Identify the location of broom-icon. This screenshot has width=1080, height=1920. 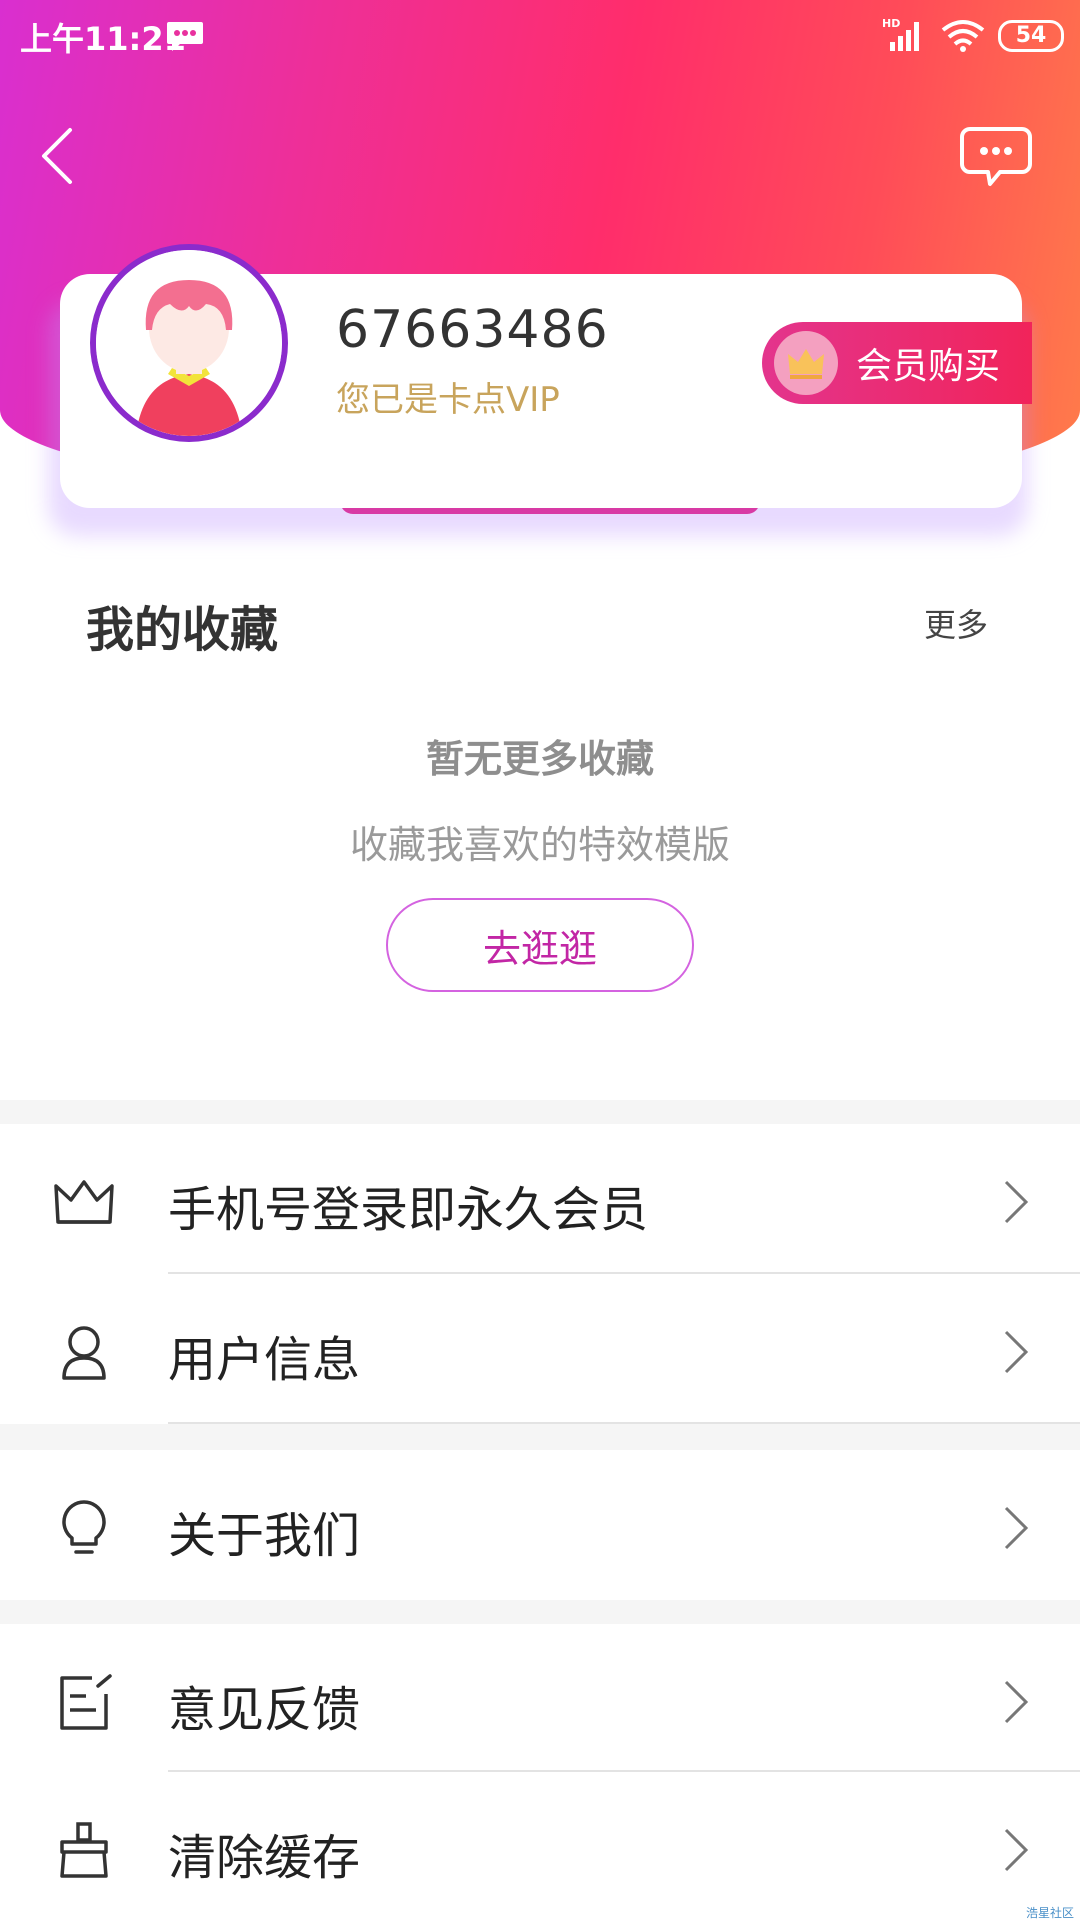
(84, 1850).